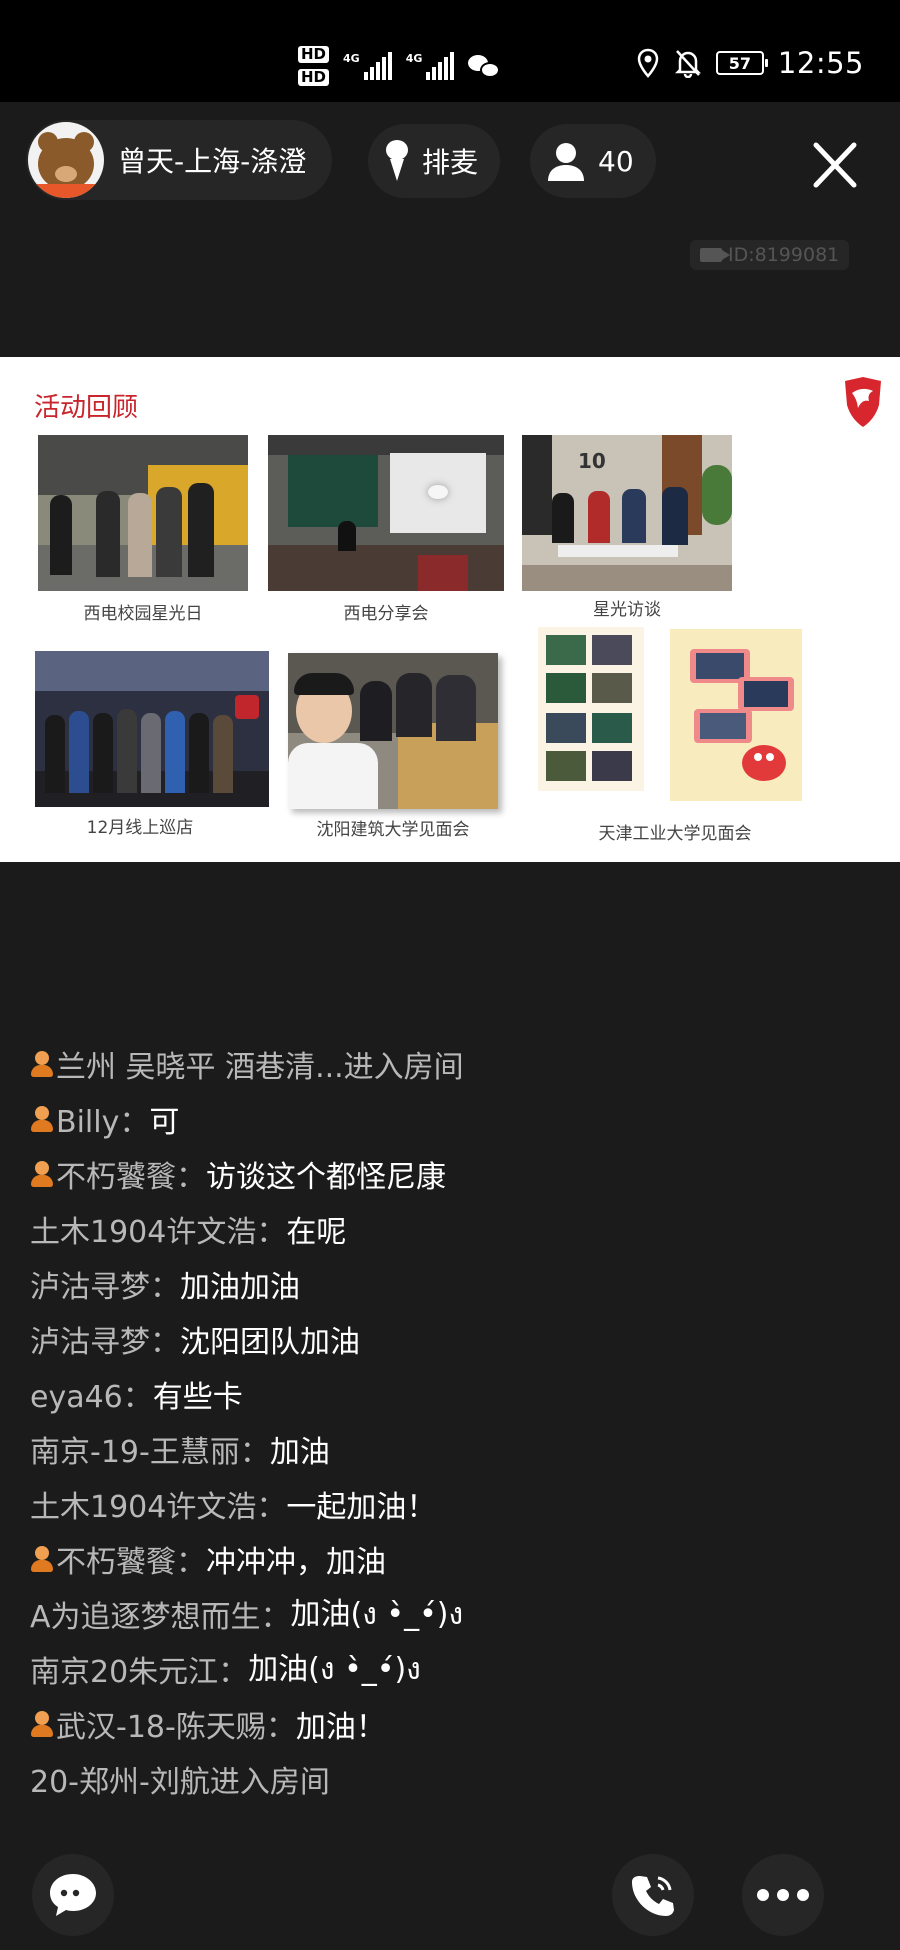 The width and height of the screenshot is (900, 1950). Describe the element at coordinates (351, 58) in the screenshot. I see `network-type-1: 4G` at that location.